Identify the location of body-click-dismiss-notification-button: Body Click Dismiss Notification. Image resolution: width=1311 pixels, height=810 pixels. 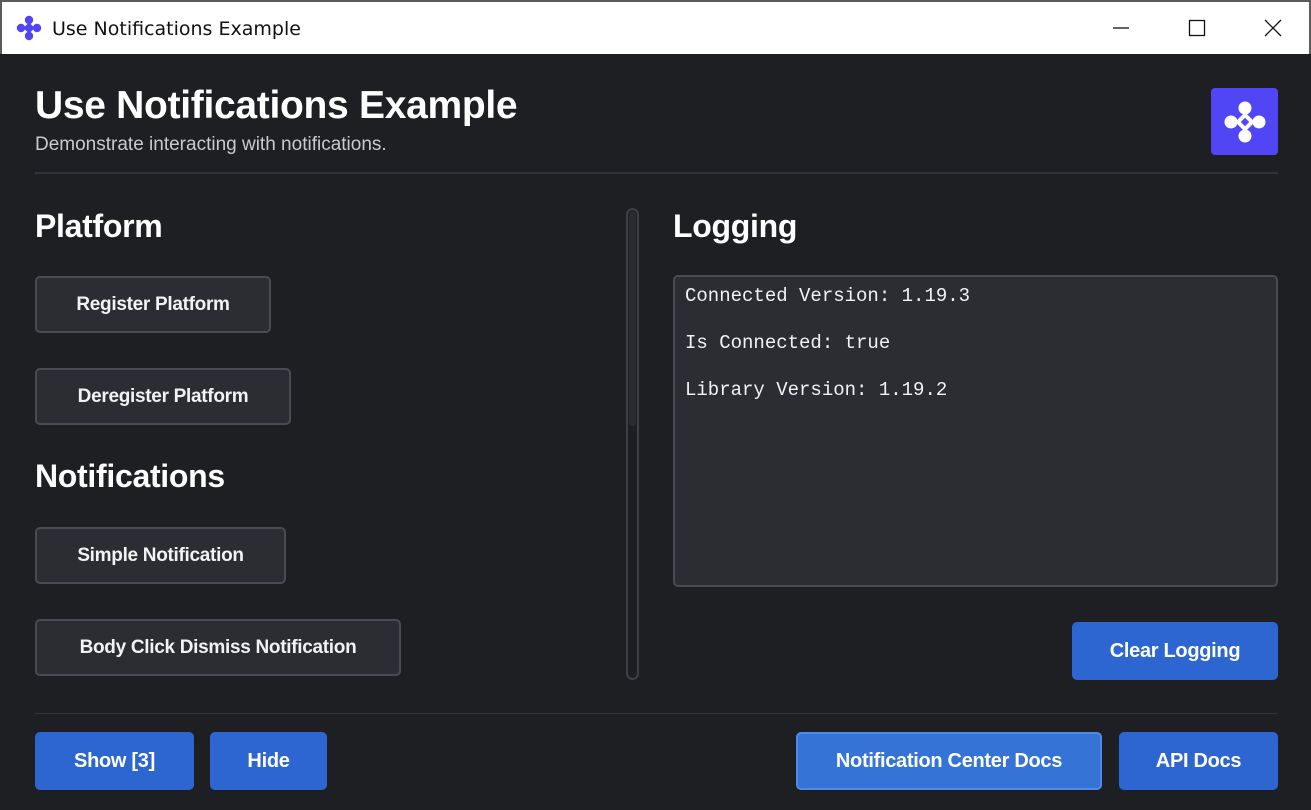
(218, 647).